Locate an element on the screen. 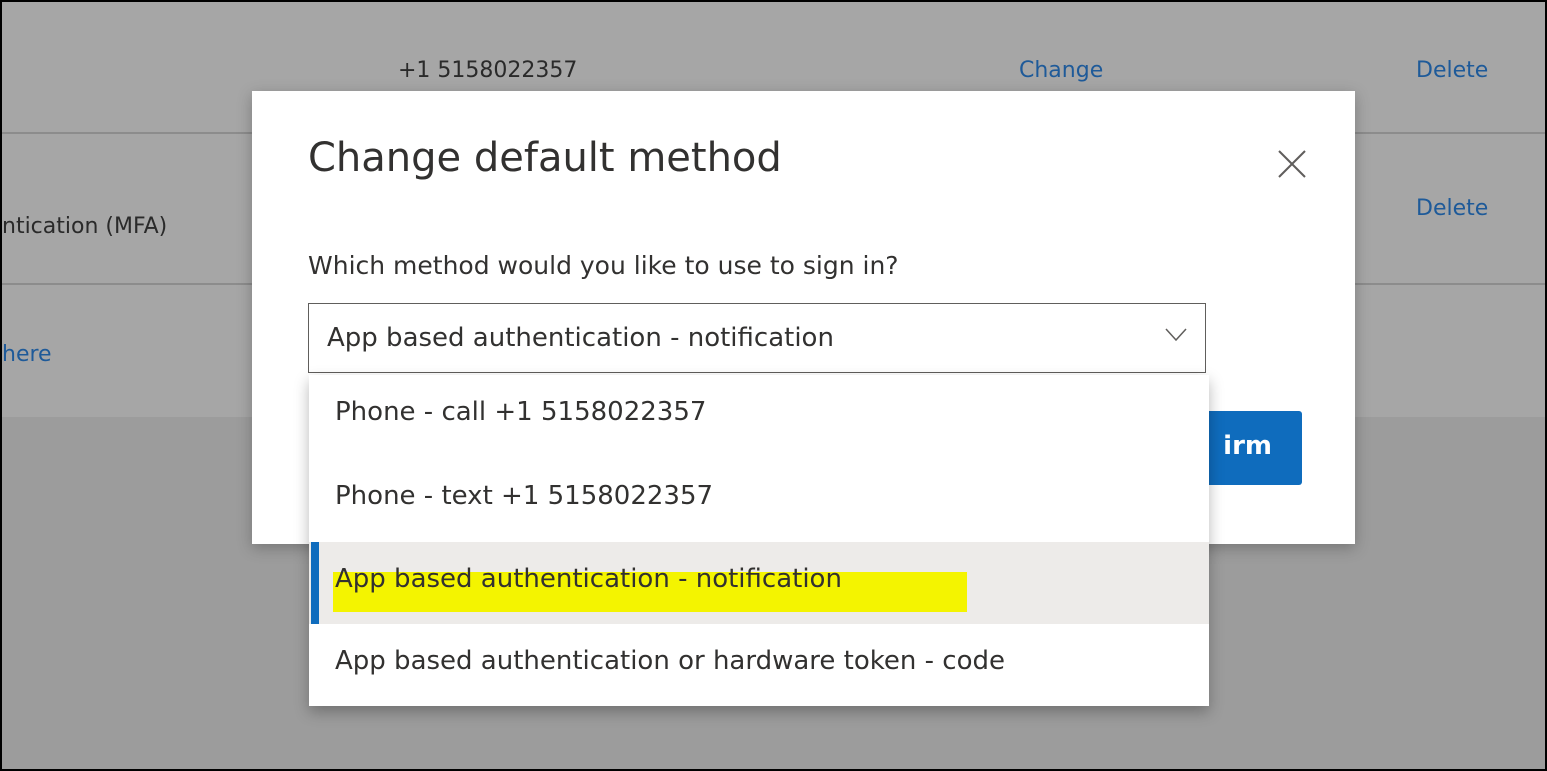 This screenshot has height=771, width=1547. delete-link-row1: Delete is located at coordinates (1452, 70).